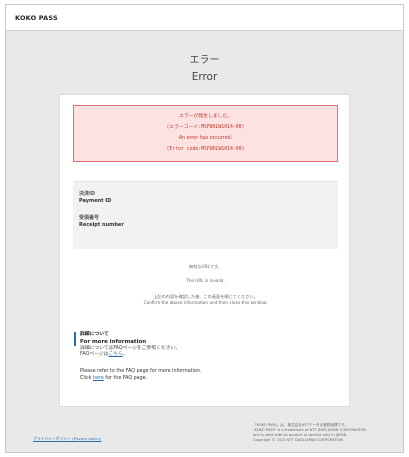 The height and width of the screenshot is (457, 409). I want to click on details-heading-ja: 詳細について, so click(94, 334).